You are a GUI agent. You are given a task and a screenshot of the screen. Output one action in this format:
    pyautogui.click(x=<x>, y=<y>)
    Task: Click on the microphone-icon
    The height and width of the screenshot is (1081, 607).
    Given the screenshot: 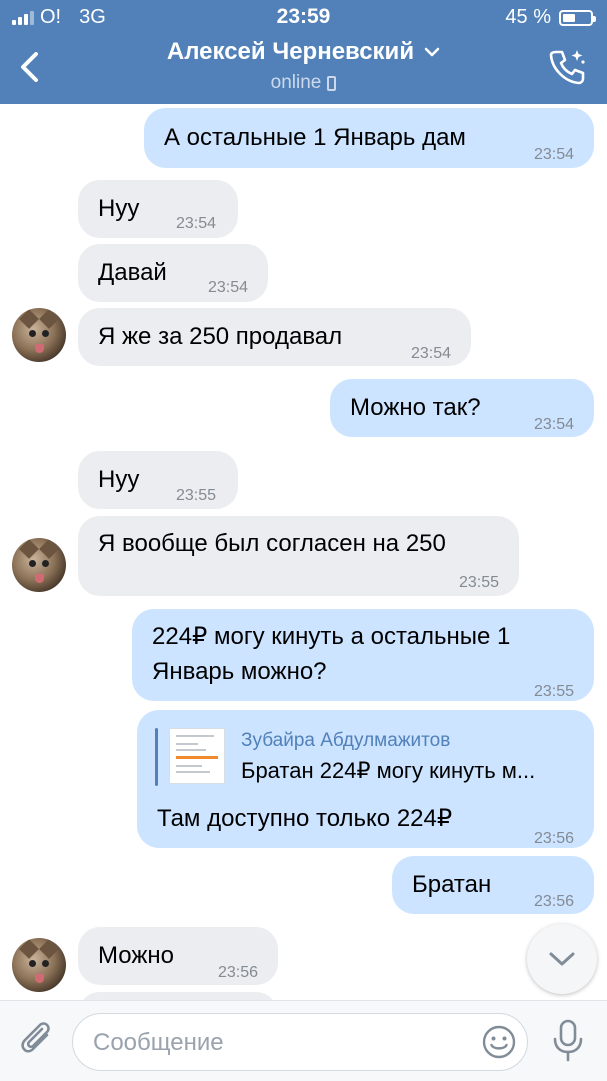 What is the action you would take?
    pyautogui.click(x=568, y=1040)
    